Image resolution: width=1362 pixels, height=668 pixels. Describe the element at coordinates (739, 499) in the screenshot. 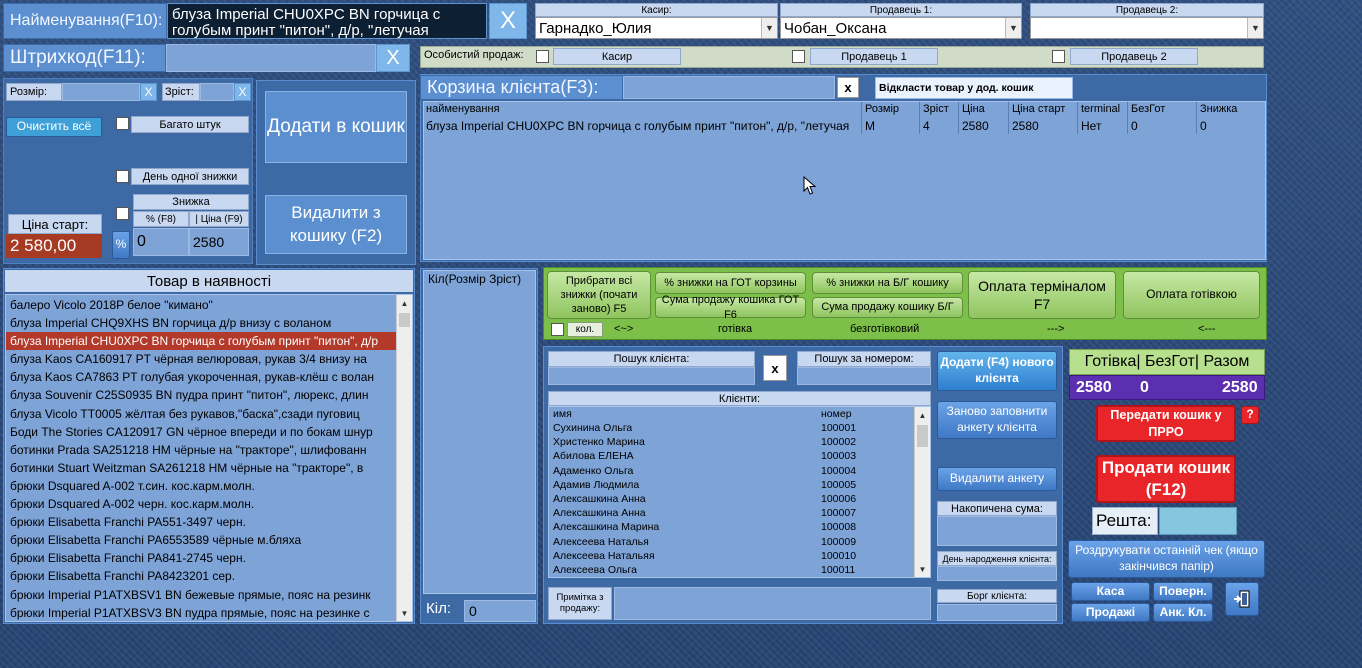

I see `table-row: Алексашкина Анна 100006` at that location.